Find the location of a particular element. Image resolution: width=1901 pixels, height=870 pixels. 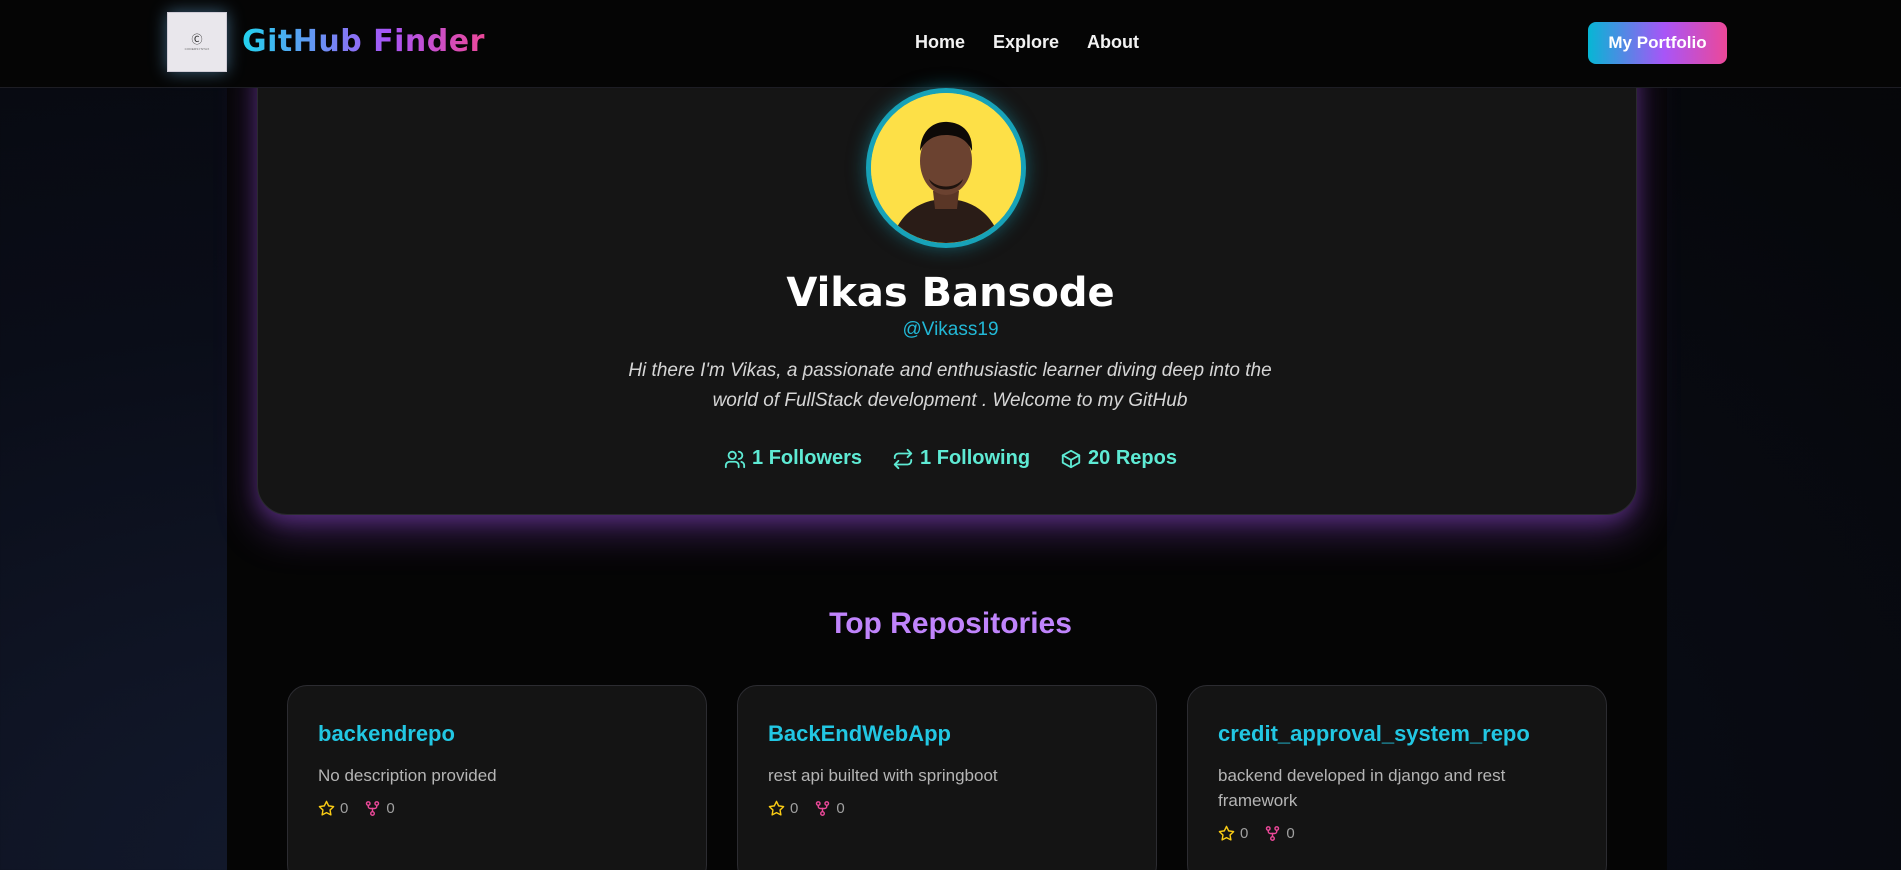

repos-stat: 20 Repos is located at coordinates (1118, 458).